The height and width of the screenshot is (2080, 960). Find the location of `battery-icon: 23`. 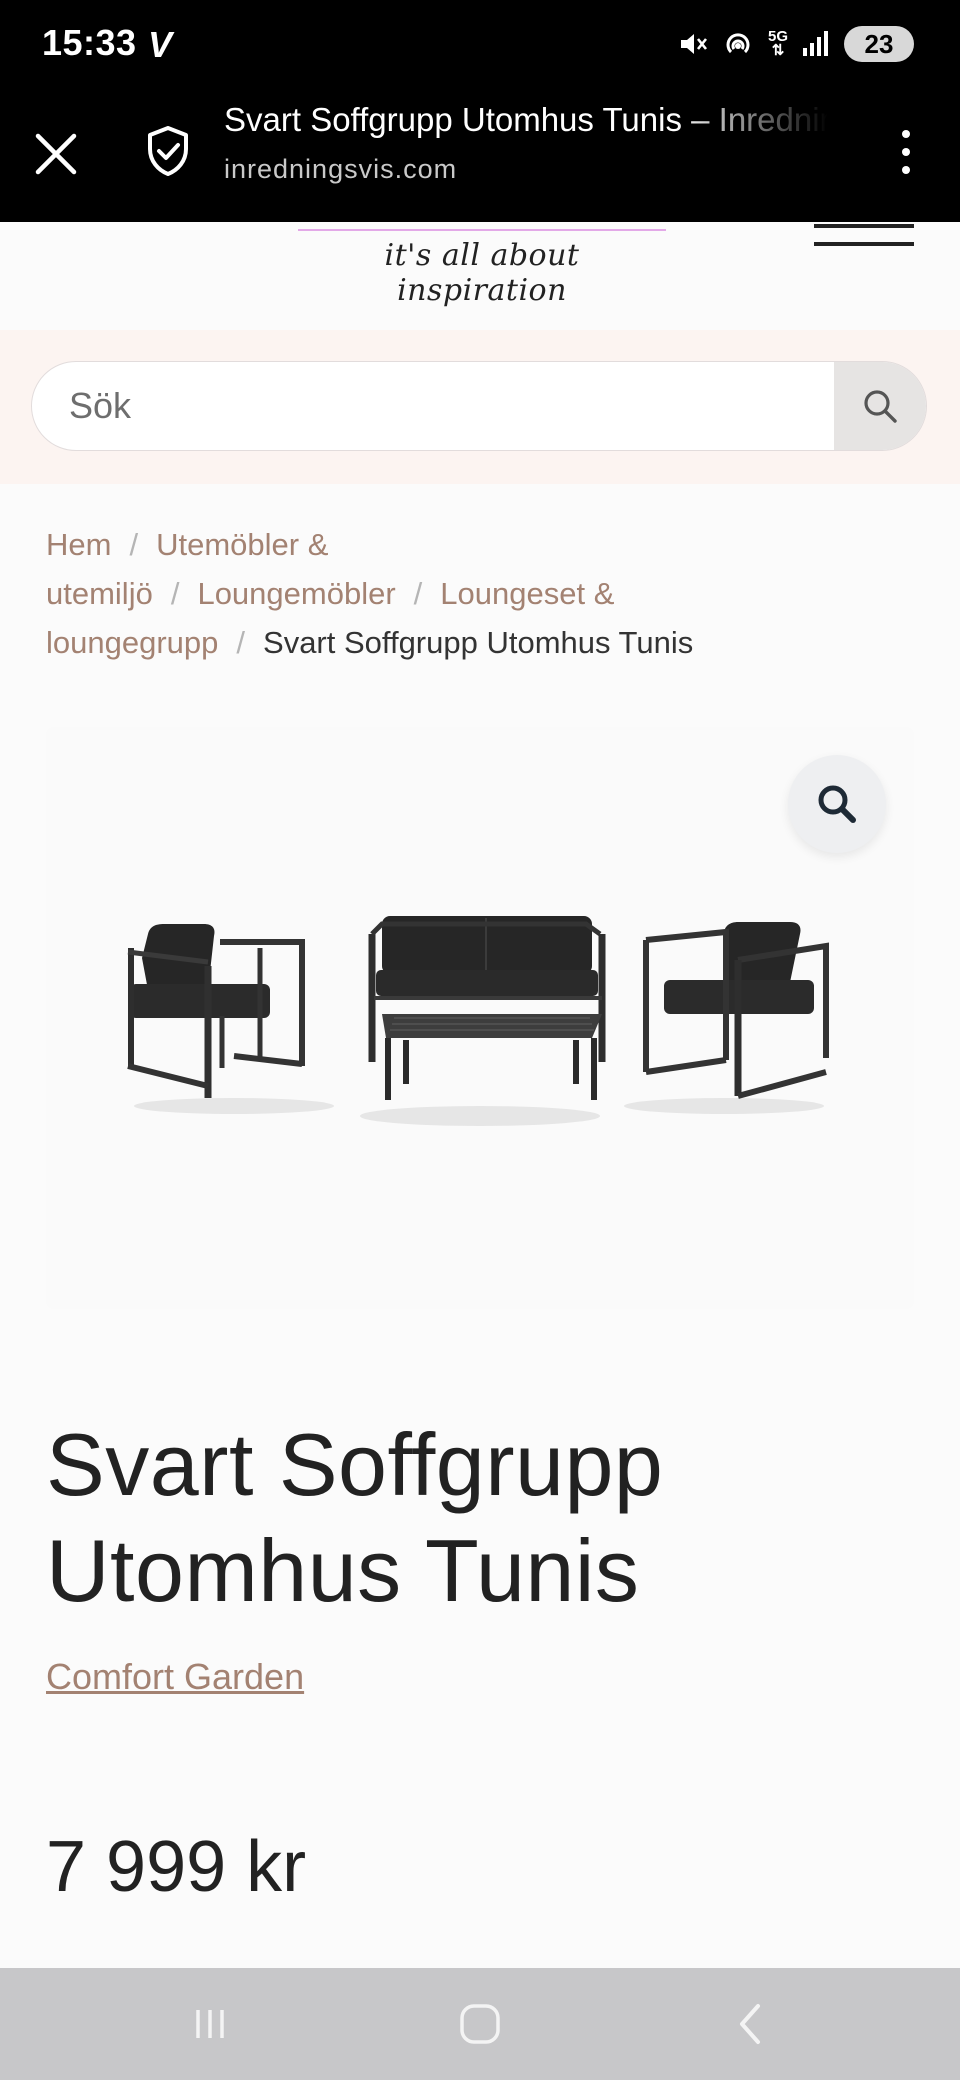

battery-icon: 23 is located at coordinates (879, 44).